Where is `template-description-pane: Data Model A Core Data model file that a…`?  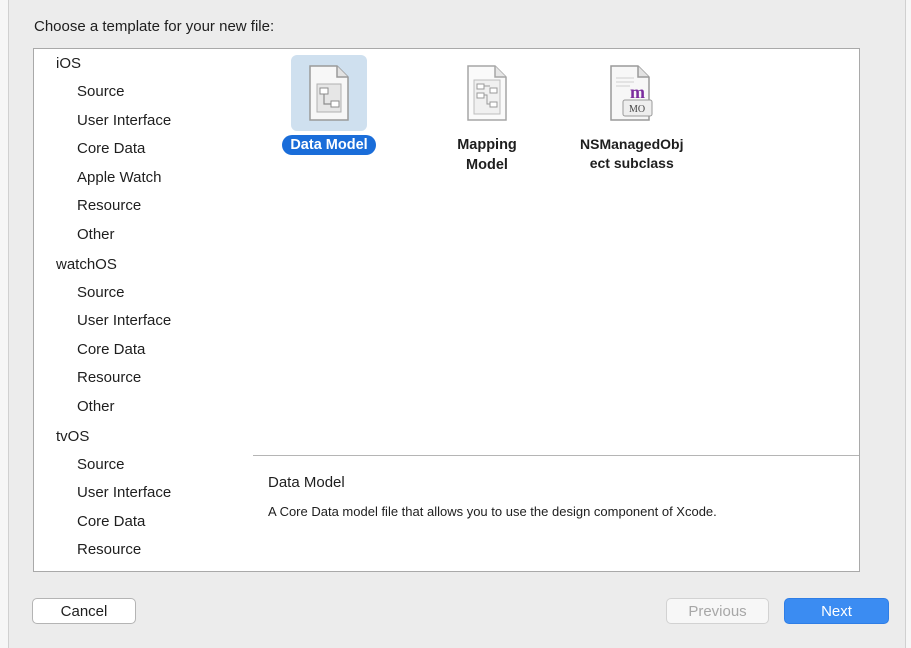 template-description-pane: Data Model A Core Data model file that a… is located at coordinates (556, 513).